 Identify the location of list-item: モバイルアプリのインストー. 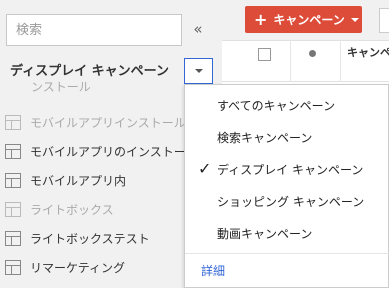
(95, 151).